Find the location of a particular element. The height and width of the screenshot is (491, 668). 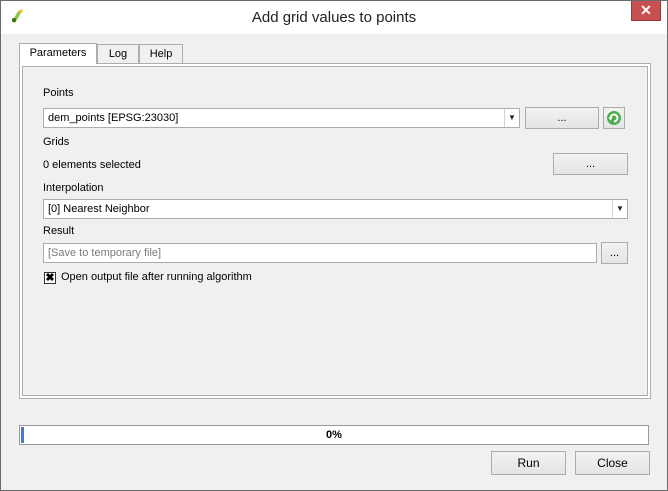

tab-log: Log is located at coordinates (118, 53).